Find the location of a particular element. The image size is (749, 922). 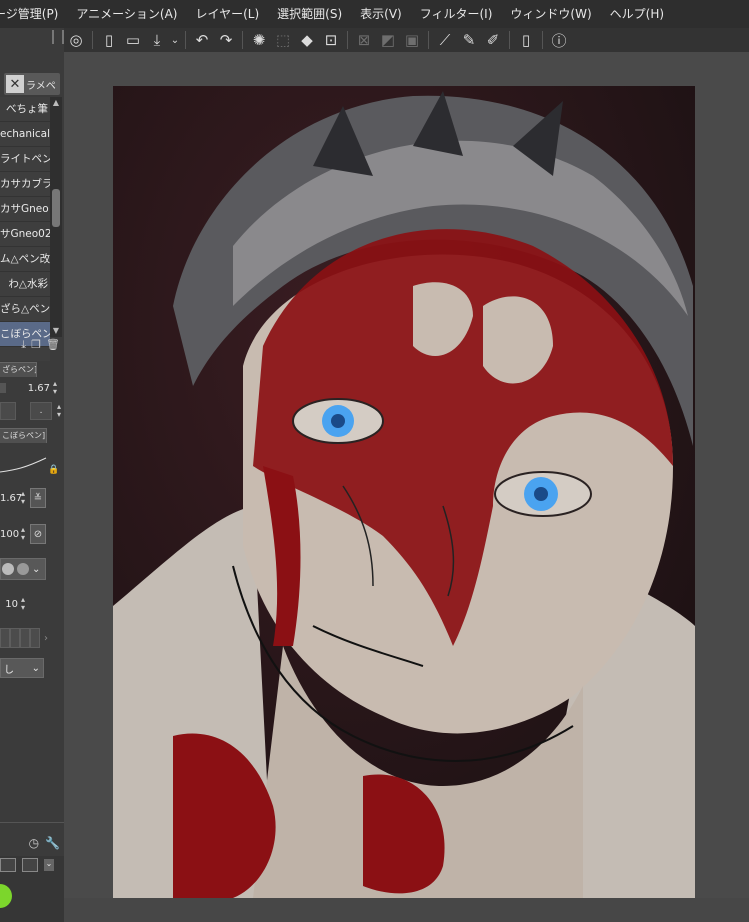

panel-footer-icons: ◷ 🔧 is located at coordinates (32, 843).